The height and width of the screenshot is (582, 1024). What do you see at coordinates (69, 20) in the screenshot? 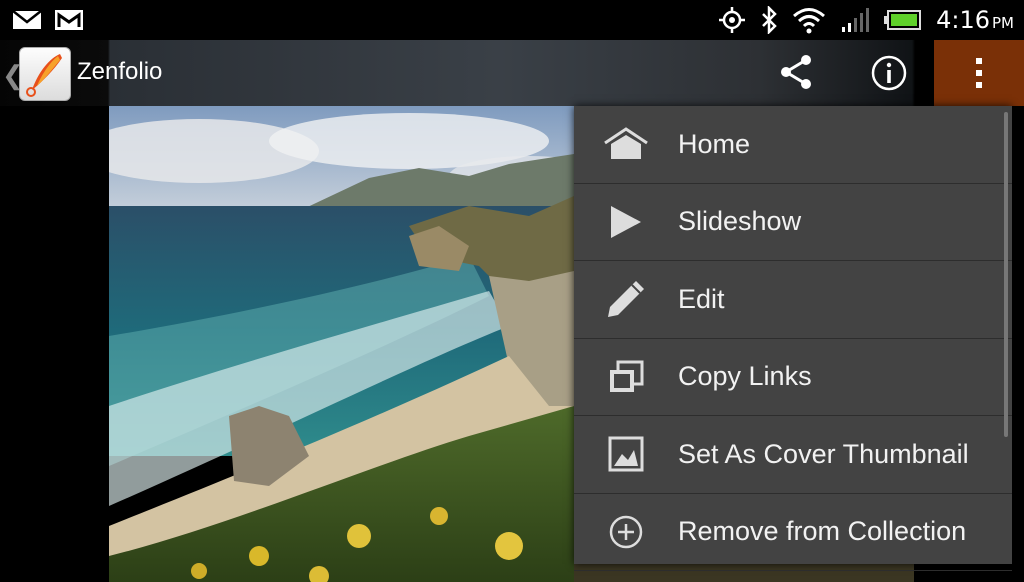
I see `gmail-icon` at bounding box center [69, 20].